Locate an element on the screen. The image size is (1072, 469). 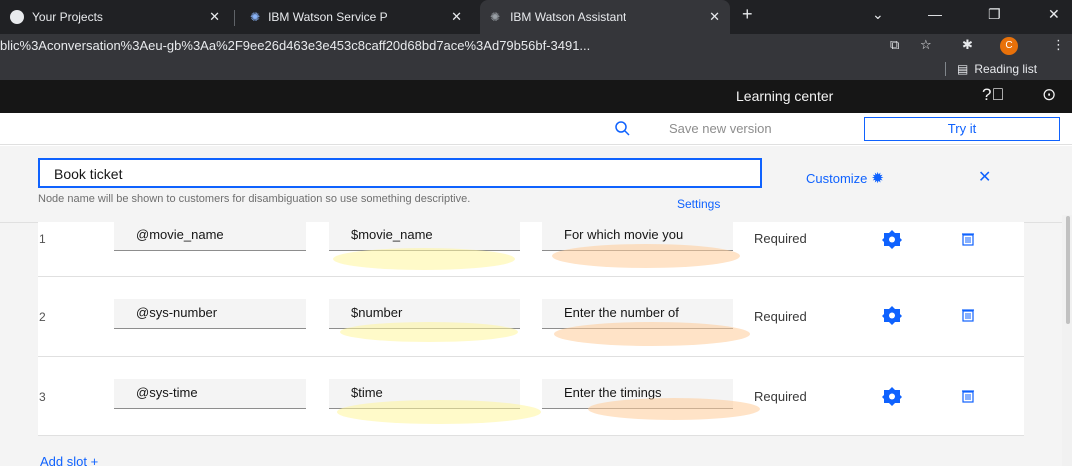
node-name-input: Book ticket is located at coordinates (400, 173).